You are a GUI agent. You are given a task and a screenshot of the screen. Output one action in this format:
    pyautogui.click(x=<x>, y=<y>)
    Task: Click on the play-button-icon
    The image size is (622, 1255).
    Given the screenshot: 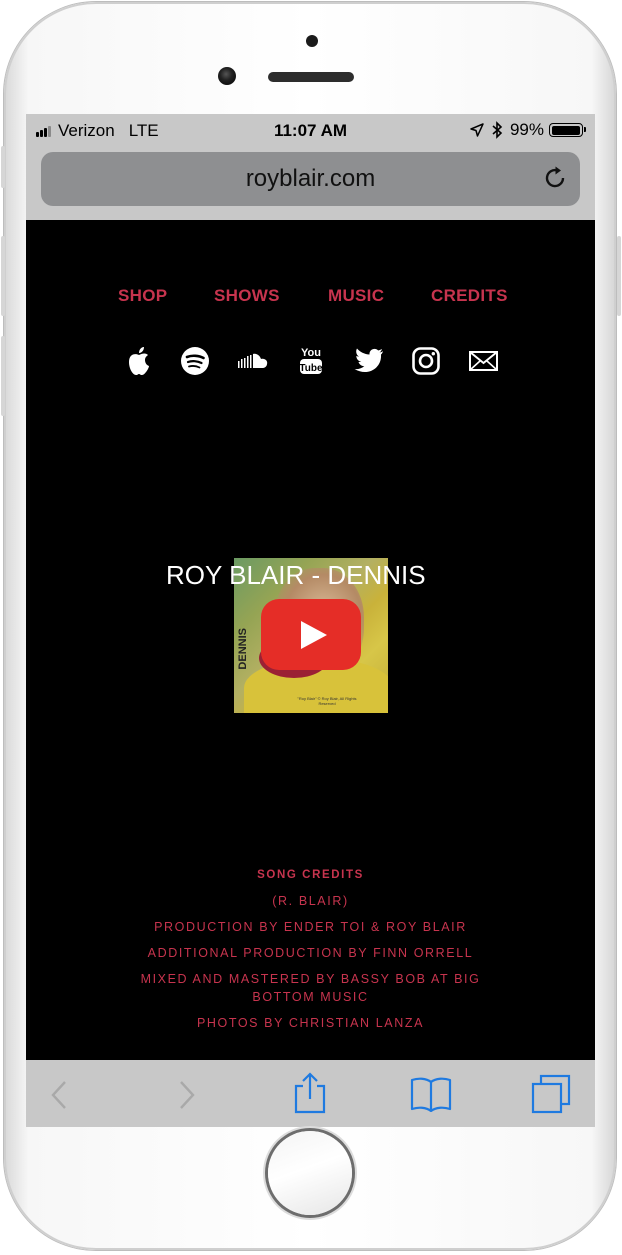 What is the action you would take?
    pyautogui.click(x=311, y=634)
    